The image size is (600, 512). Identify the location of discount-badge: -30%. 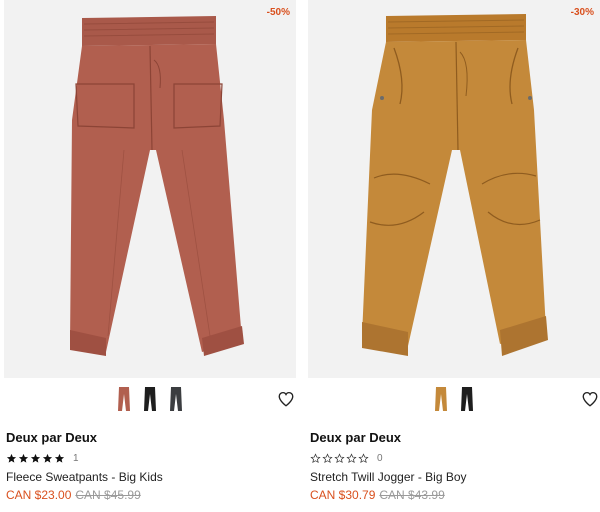
(582, 12).